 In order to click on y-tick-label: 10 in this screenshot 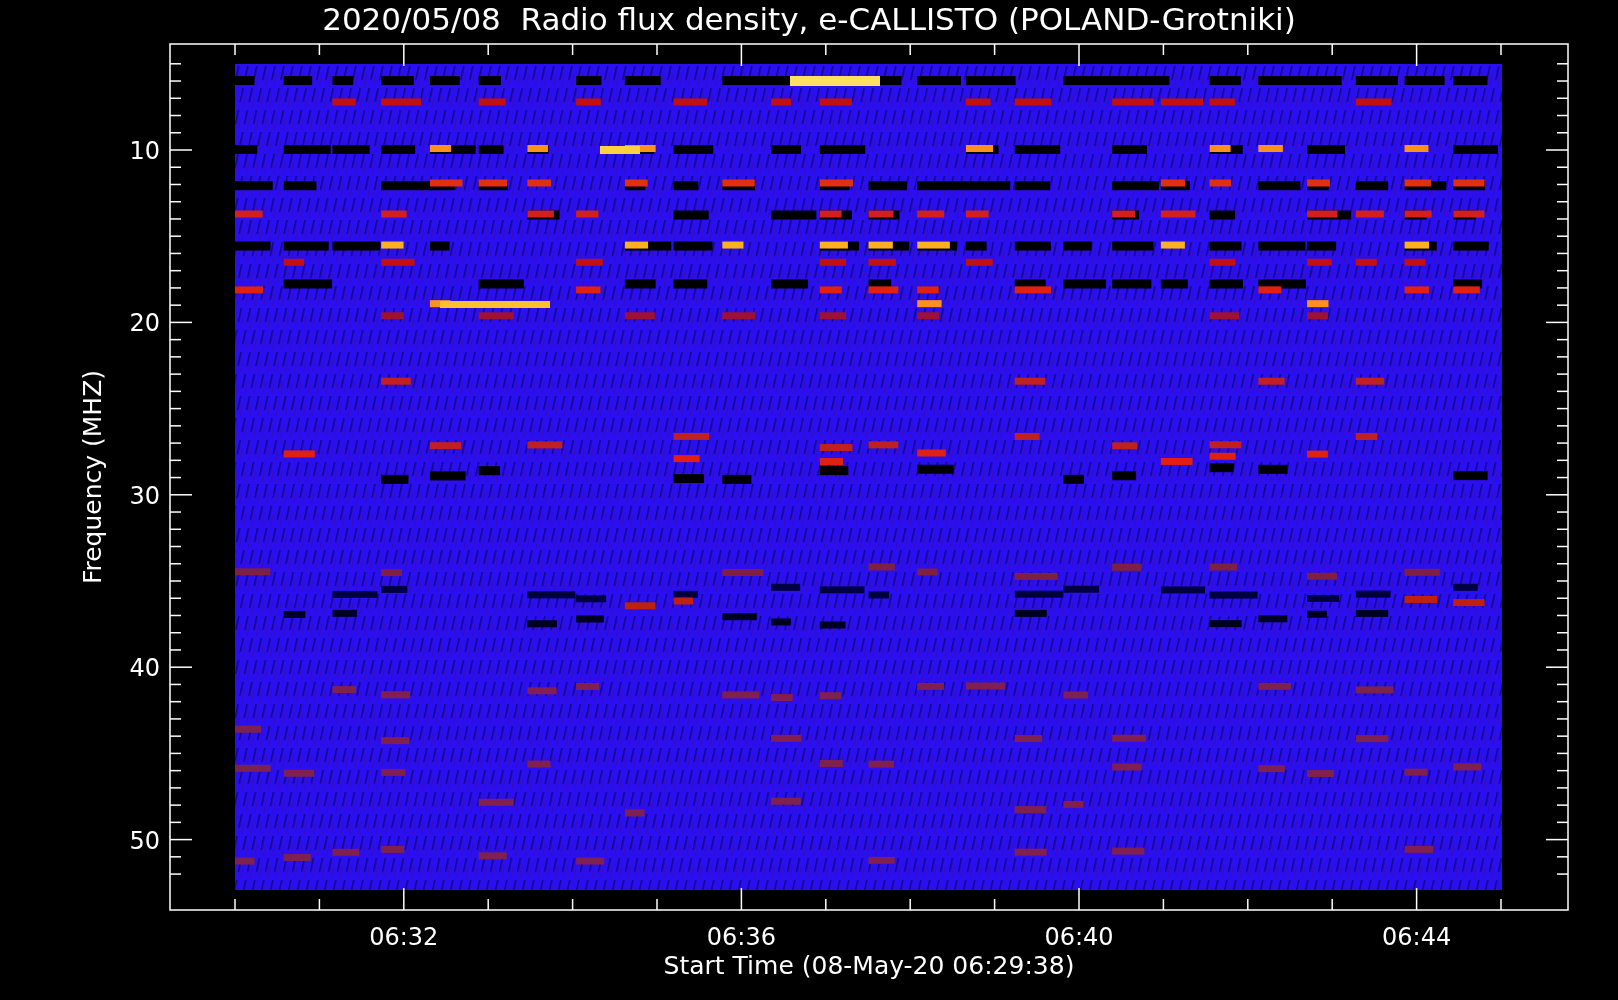, I will do `click(144, 151)`.